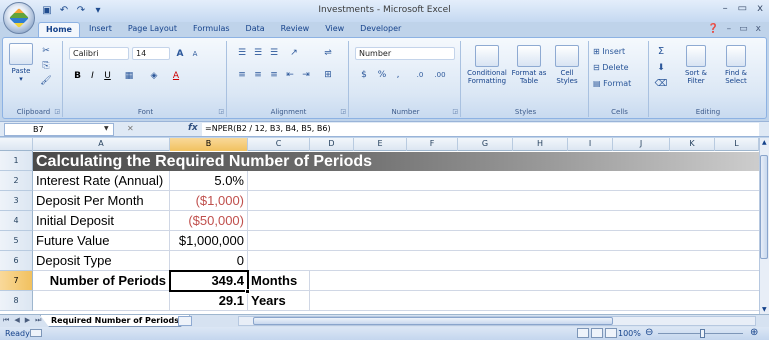 The image size is (769, 340). I want to click on last-sheet-icon: ⏭, so click(38, 320).